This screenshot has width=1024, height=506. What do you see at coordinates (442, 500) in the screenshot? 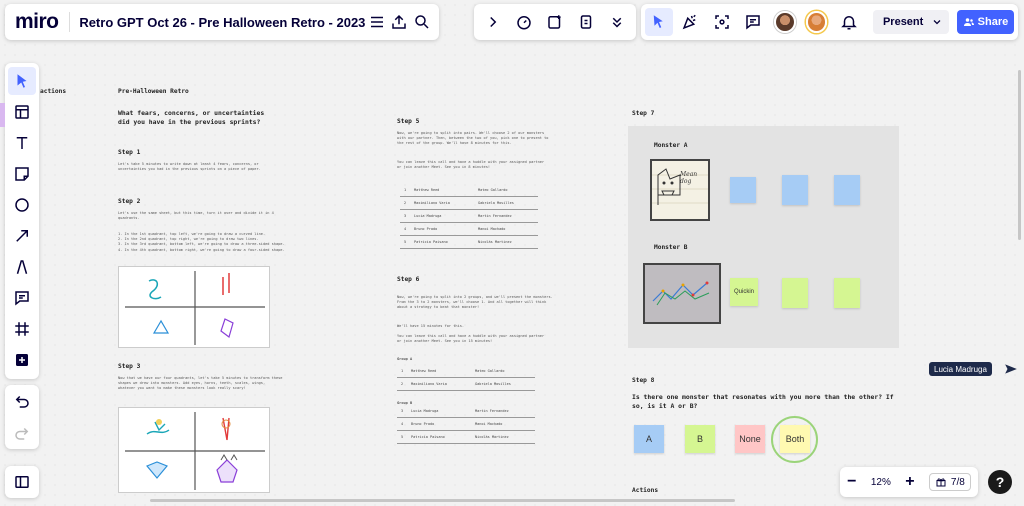
I see `horizontal-scrollbar` at bounding box center [442, 500].